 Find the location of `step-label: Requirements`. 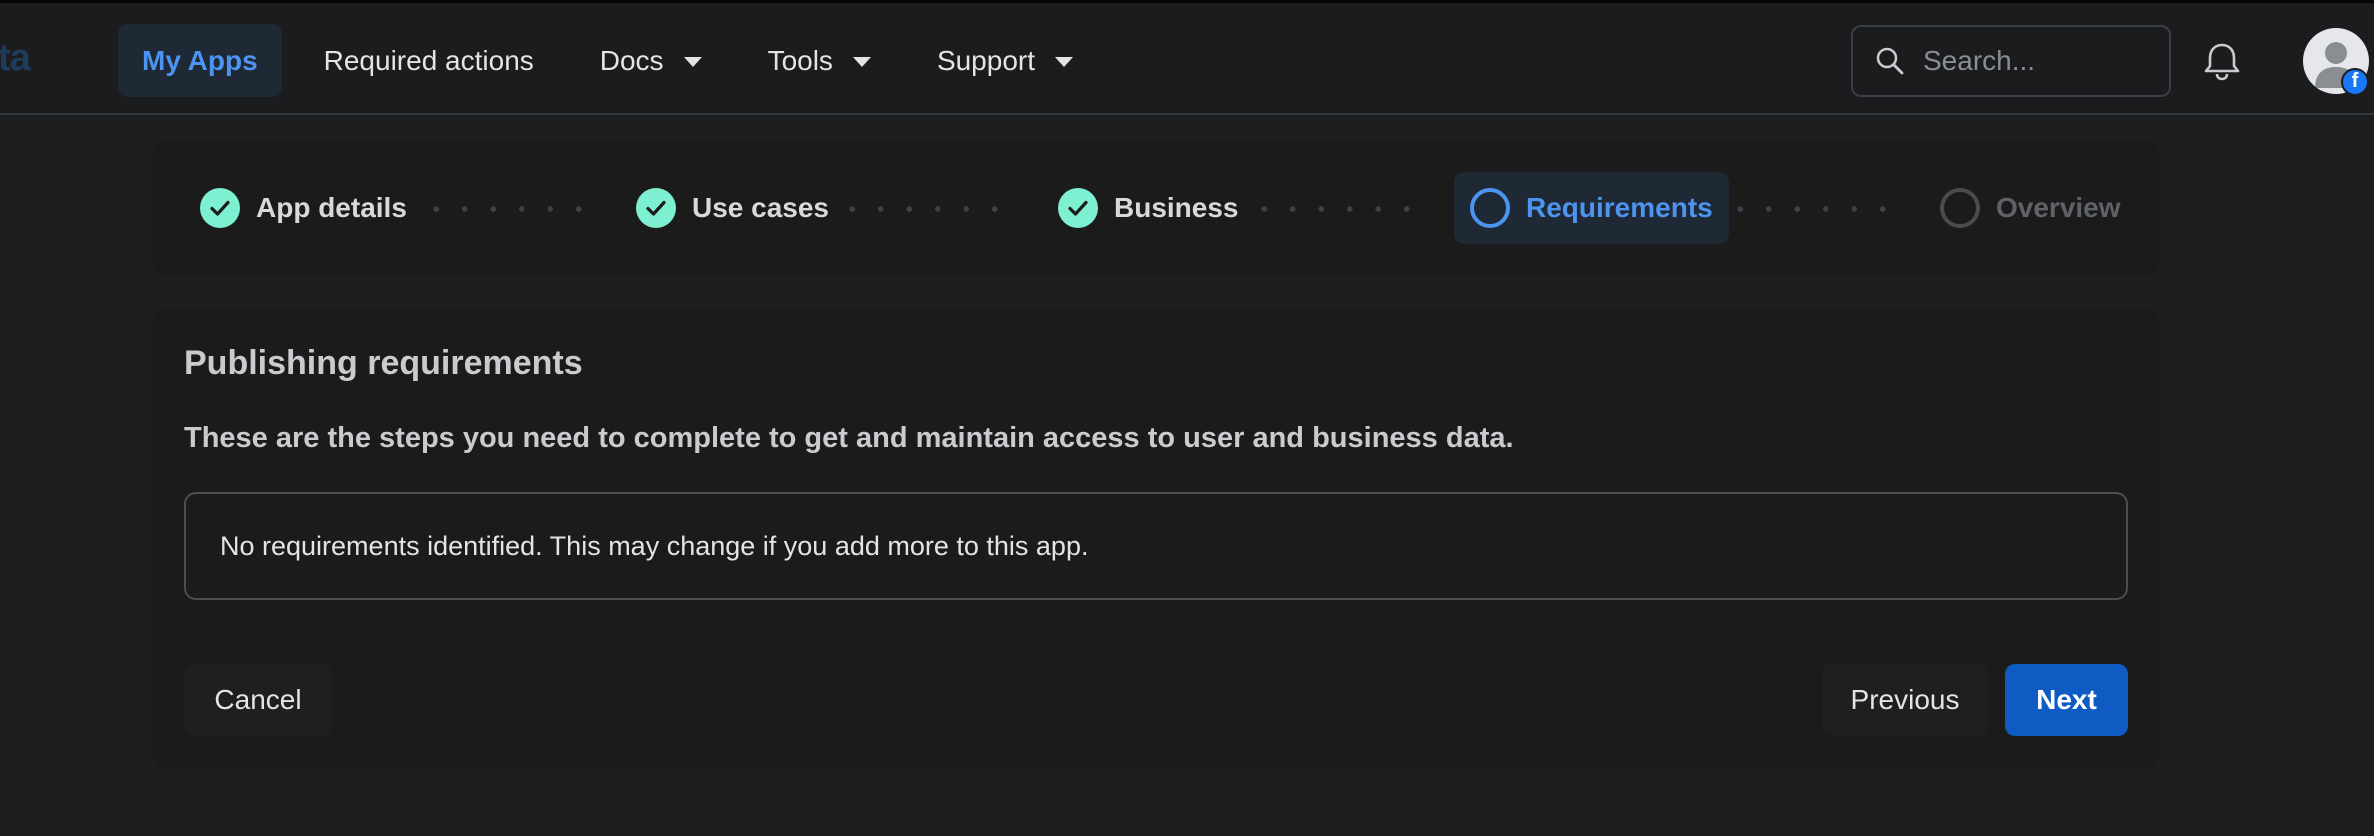

step-label: Requirements is located at coordinates (1619, 207).